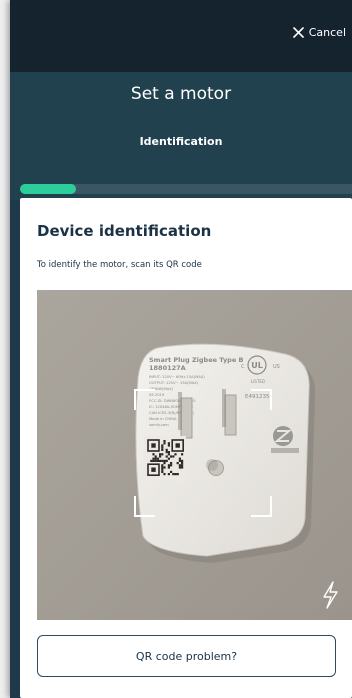  I want to click on qr-code-problem-button: QR code problem?, so click(186, 656).